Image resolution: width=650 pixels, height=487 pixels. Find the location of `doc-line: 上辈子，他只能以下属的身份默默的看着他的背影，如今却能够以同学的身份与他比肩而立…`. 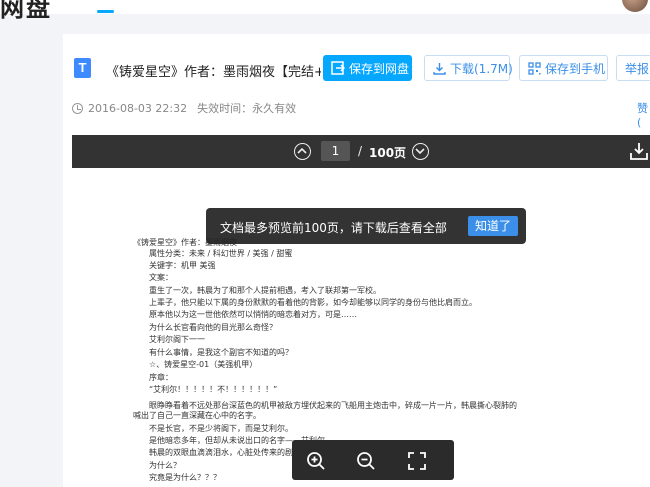

doc-line: 上辈子，他只能以下属的身份默默的看着他的背影，如今却能够以同学的身份与他比肩而立… is located at coordinates (313, 302).